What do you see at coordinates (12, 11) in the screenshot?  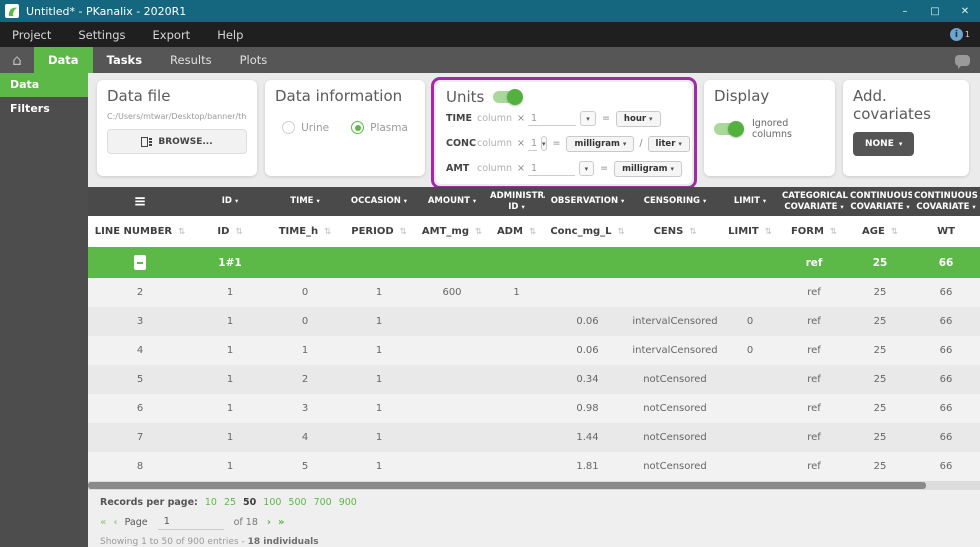 I see `app-logo-icon` at bounding box center [12, 11].